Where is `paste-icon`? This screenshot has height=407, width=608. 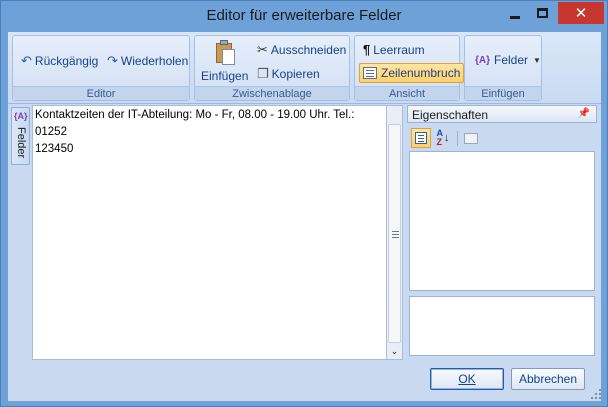
paste-icon is located at coordinates (225, 53).